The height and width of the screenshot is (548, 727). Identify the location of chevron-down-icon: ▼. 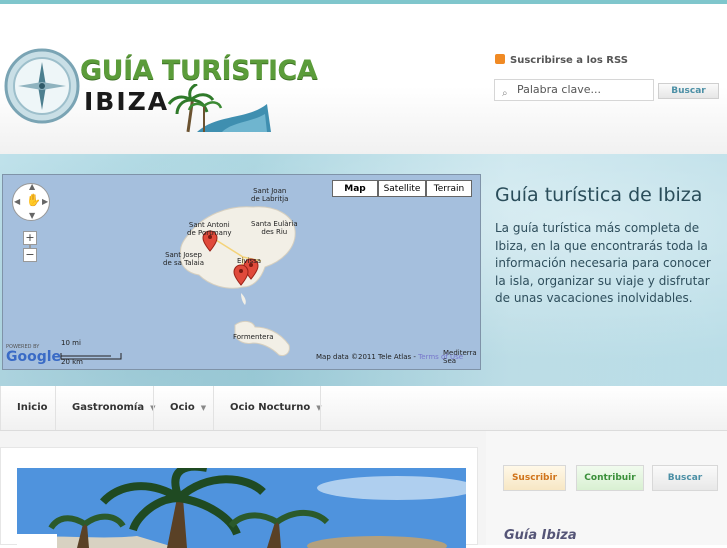
(203, 408).